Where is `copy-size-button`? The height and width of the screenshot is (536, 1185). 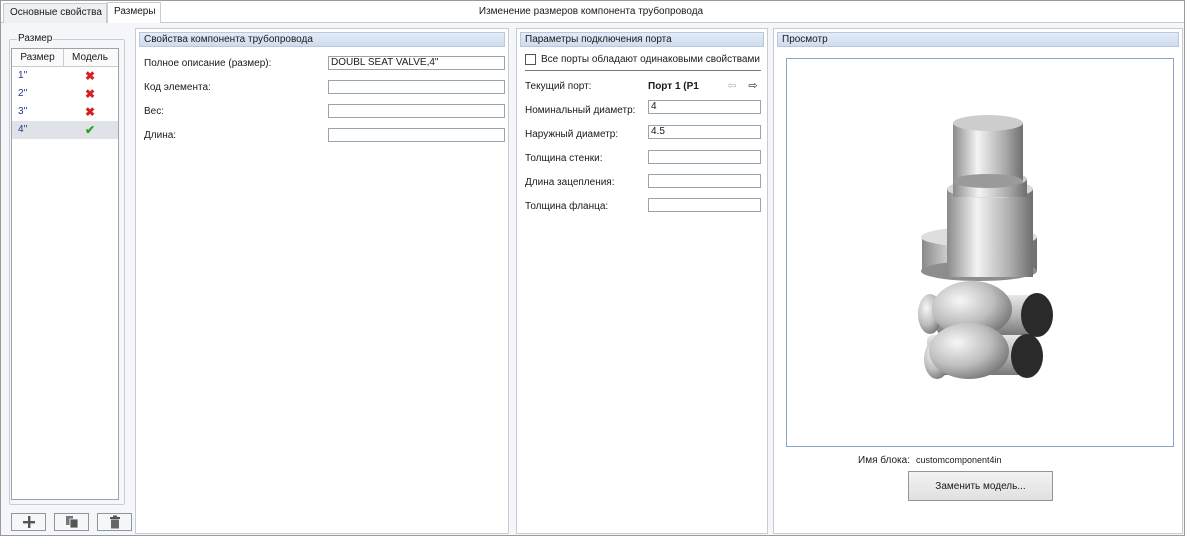 copy-size-button is located at coordinates (71, 522).